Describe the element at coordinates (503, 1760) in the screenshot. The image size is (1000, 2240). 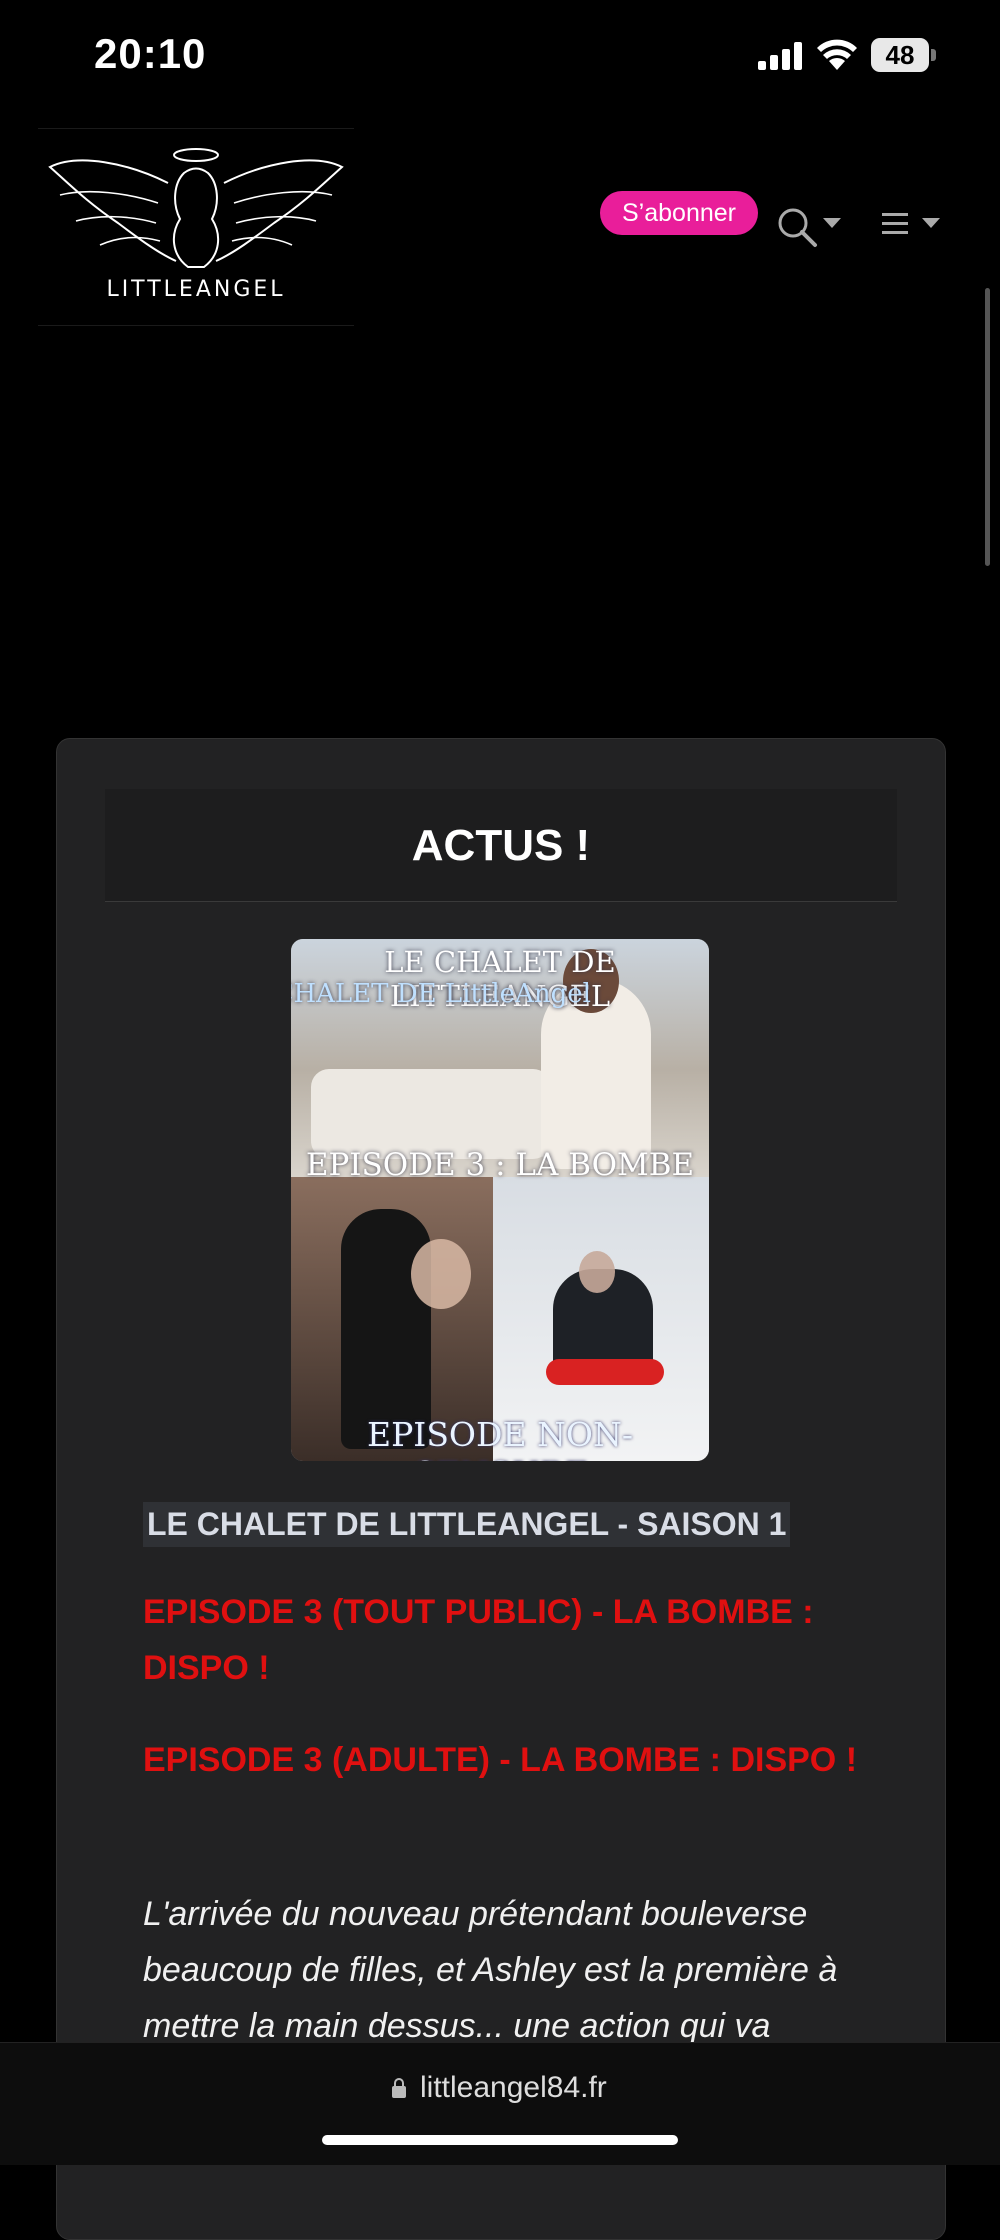
I see `episode-adult-link: EPISODE 3 (ADULTE) - LA BOMBE : DISPO !` at that location.